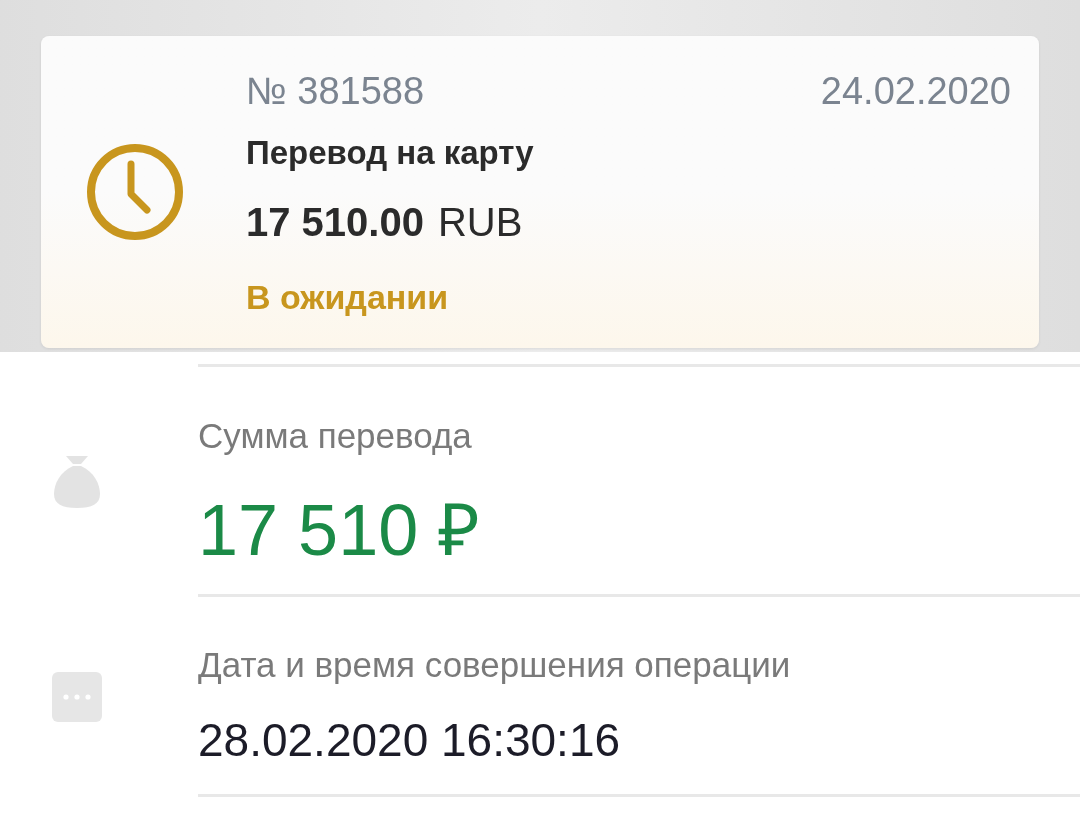  Describe the element at coordinates (409, 740) in the screenshot. I see `detail-value: 28.02.2020 16:30:16` at that location.